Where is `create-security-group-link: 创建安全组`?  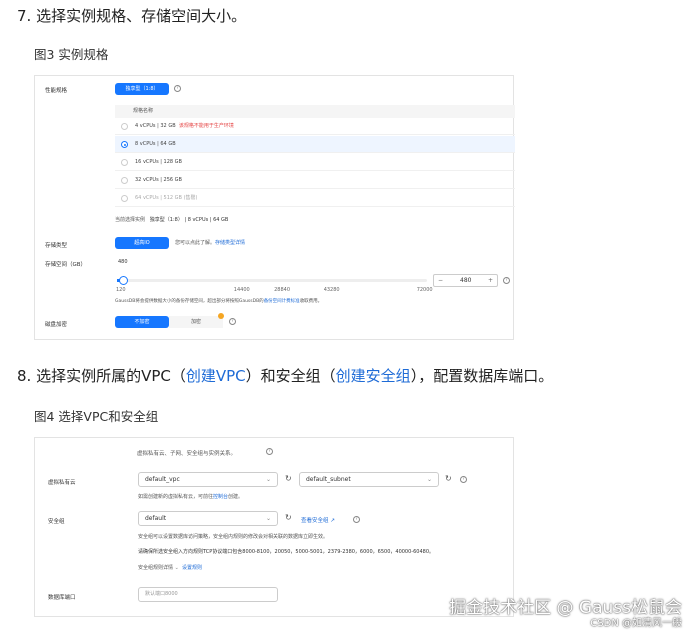 create-security-group-link: 创建安全组 is located at coordinates (373, 376).